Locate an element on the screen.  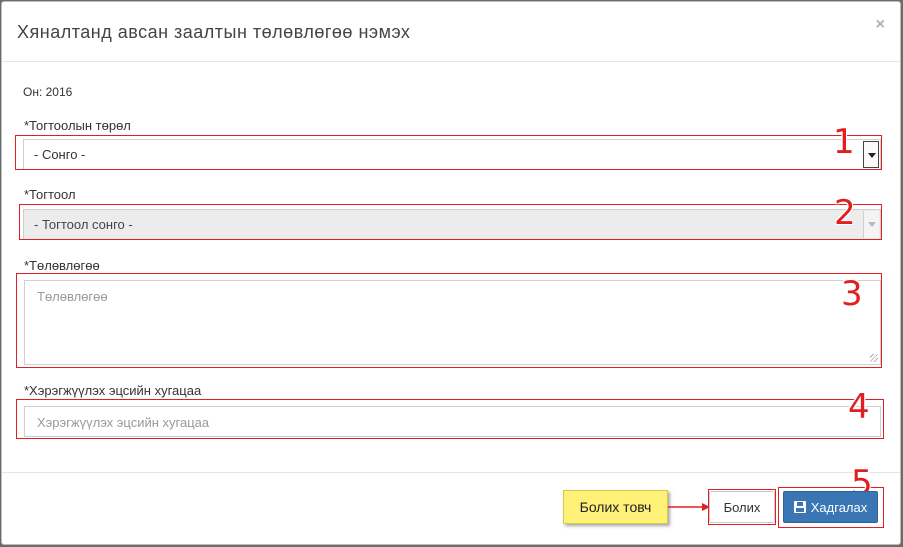
cancel-button: Болих is located at coordinates (742, 507).